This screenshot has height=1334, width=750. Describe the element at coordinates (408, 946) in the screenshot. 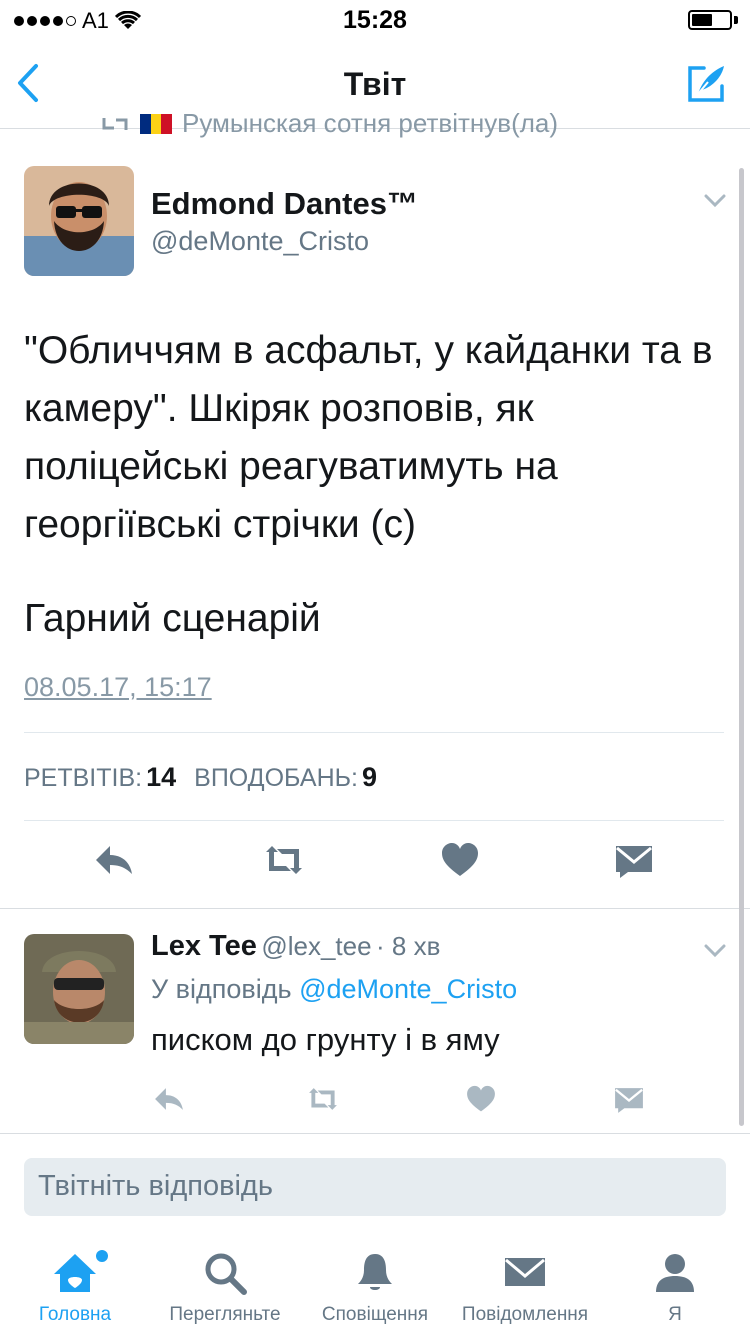

I see `reply-time: · 8 хв` at that location.